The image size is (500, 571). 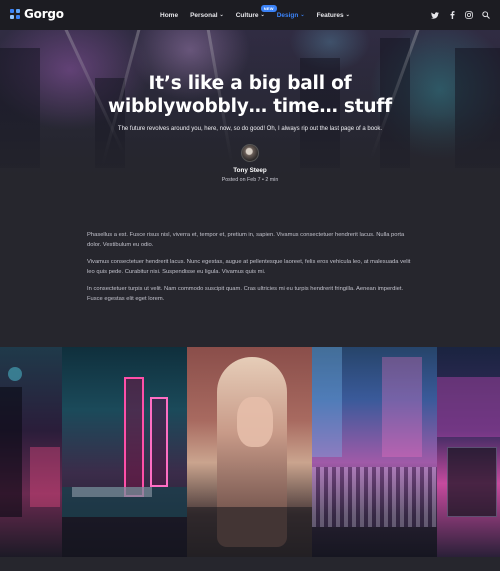 I want to click on nav-item-design: Design ⌄, so click(x=291, y=15).